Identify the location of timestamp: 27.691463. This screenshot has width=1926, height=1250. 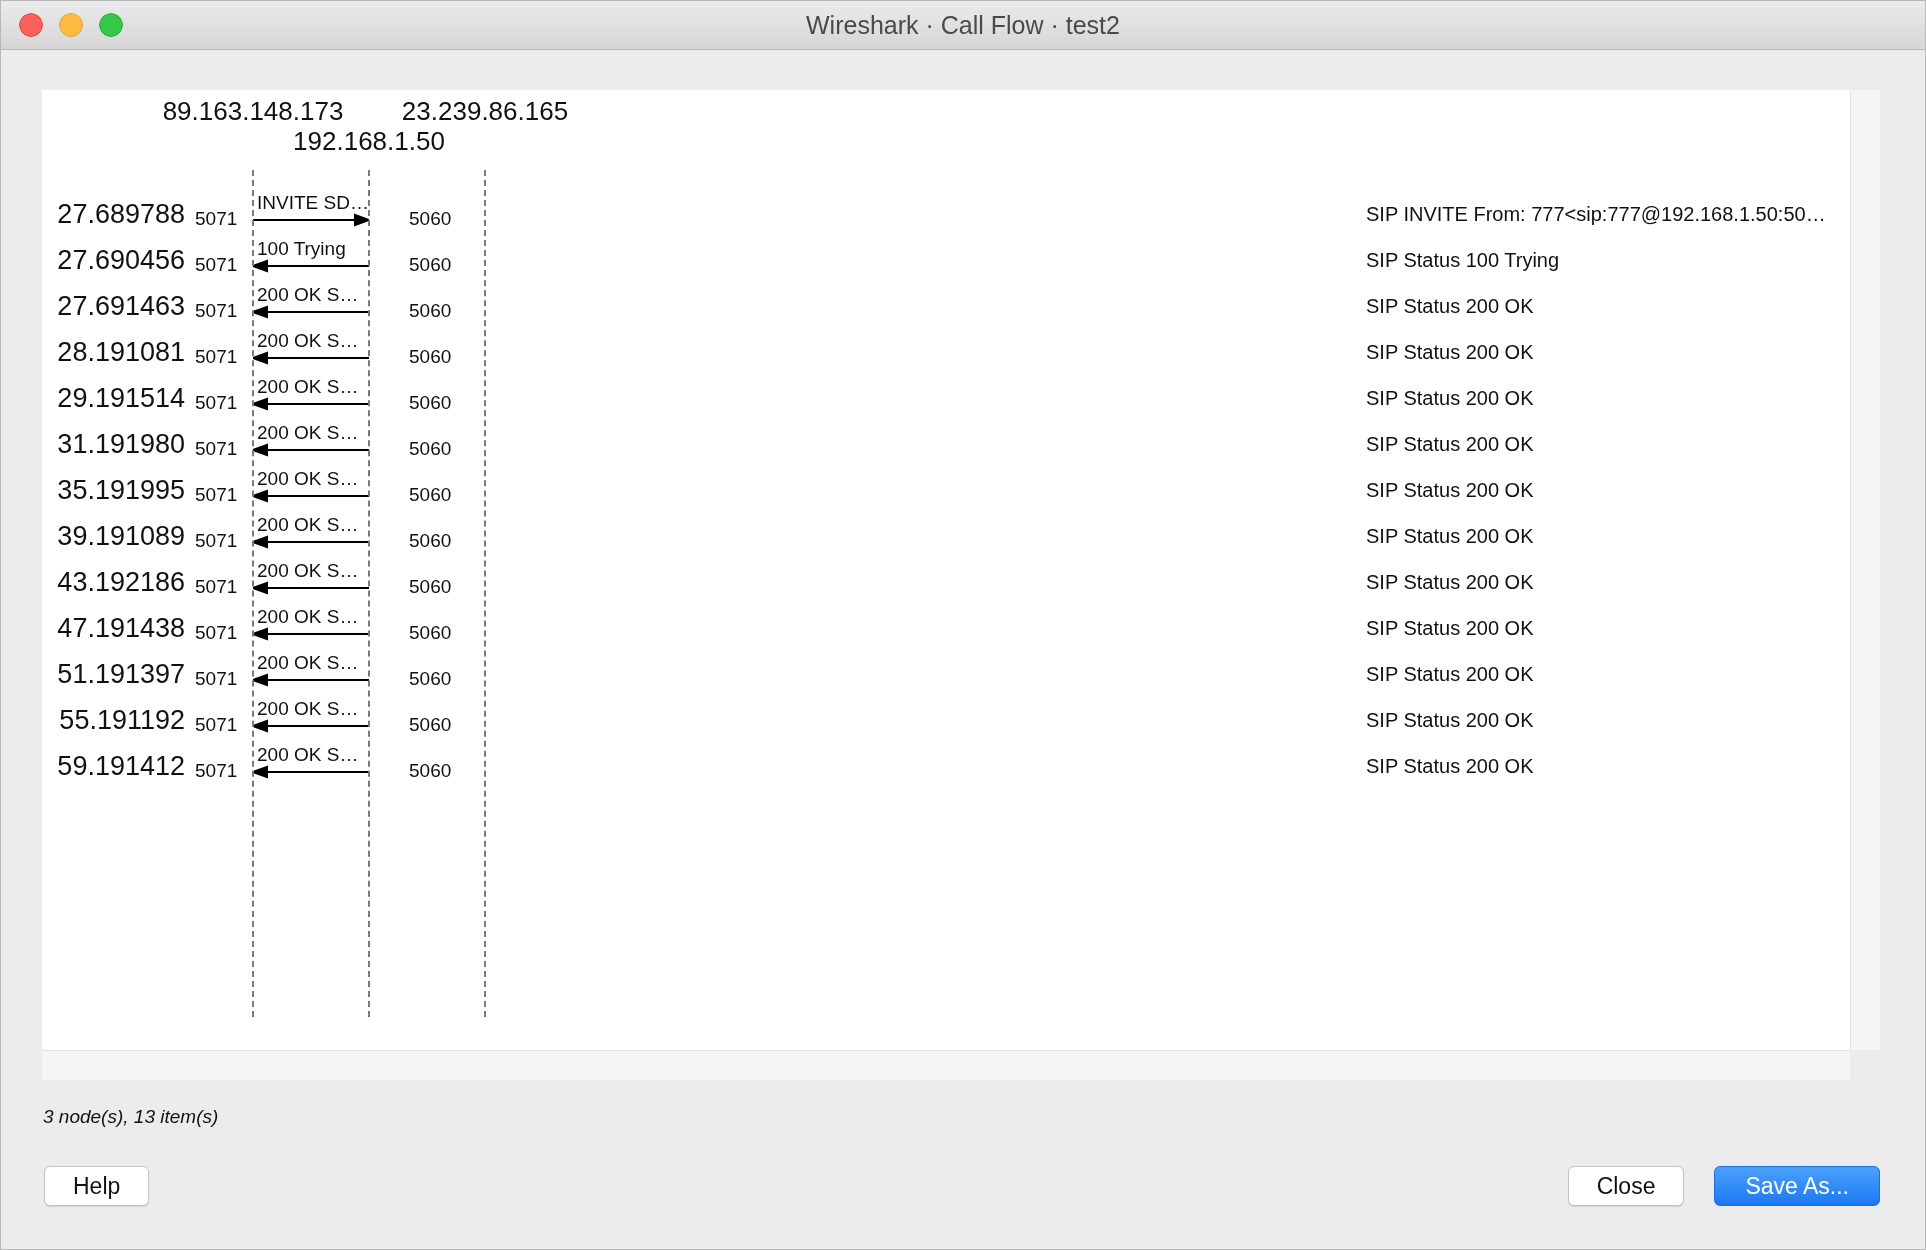
(120, 306).